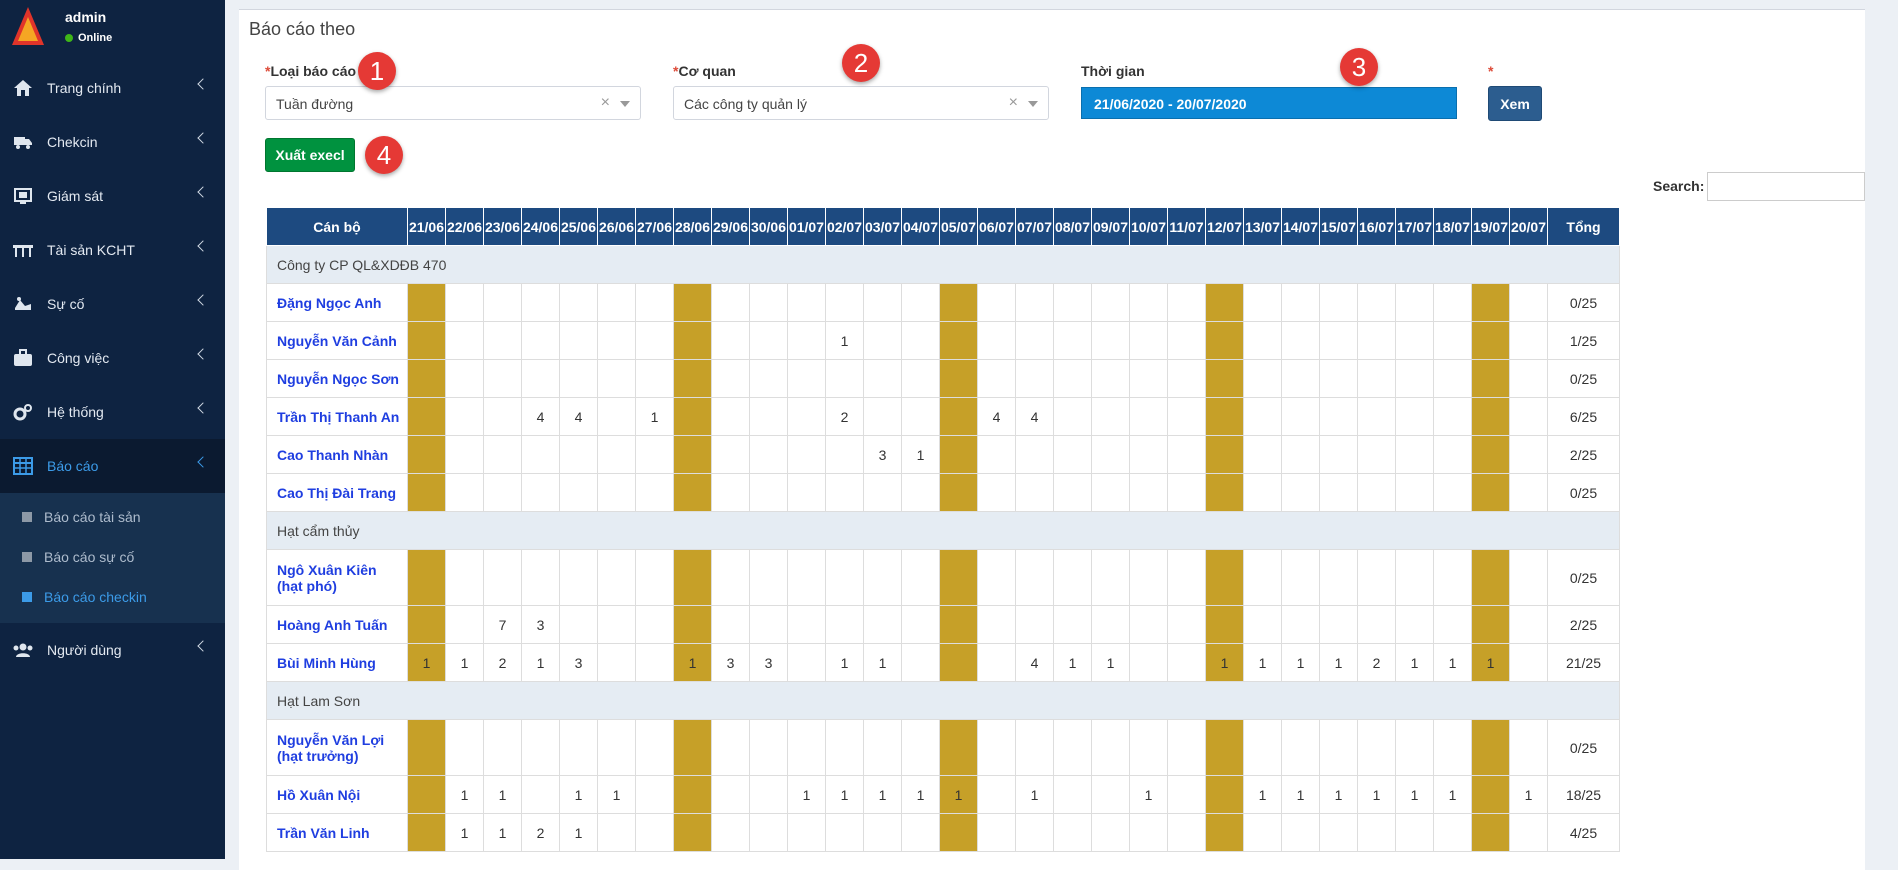 This screenshot has height=870, width=1898. I want to click on submenu-item-bao-cao-tai-san: Báo cáo tài sản, so click(112, 517).